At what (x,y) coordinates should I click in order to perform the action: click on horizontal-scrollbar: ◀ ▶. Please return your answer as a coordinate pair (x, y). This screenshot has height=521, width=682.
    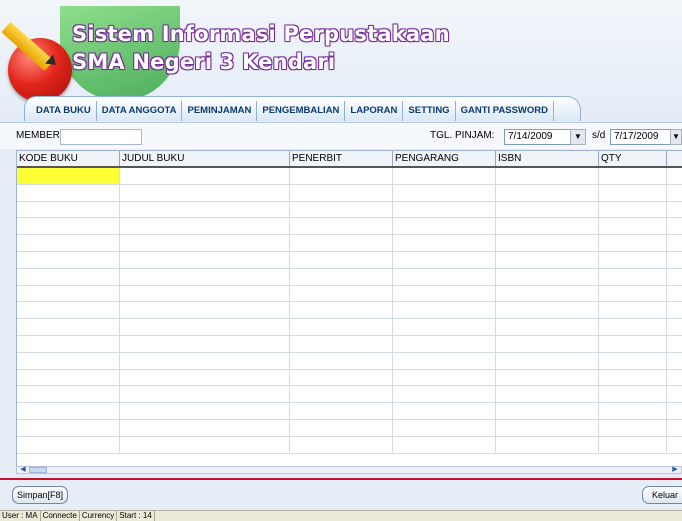
    Looking at the image, I should click on (349, 470).